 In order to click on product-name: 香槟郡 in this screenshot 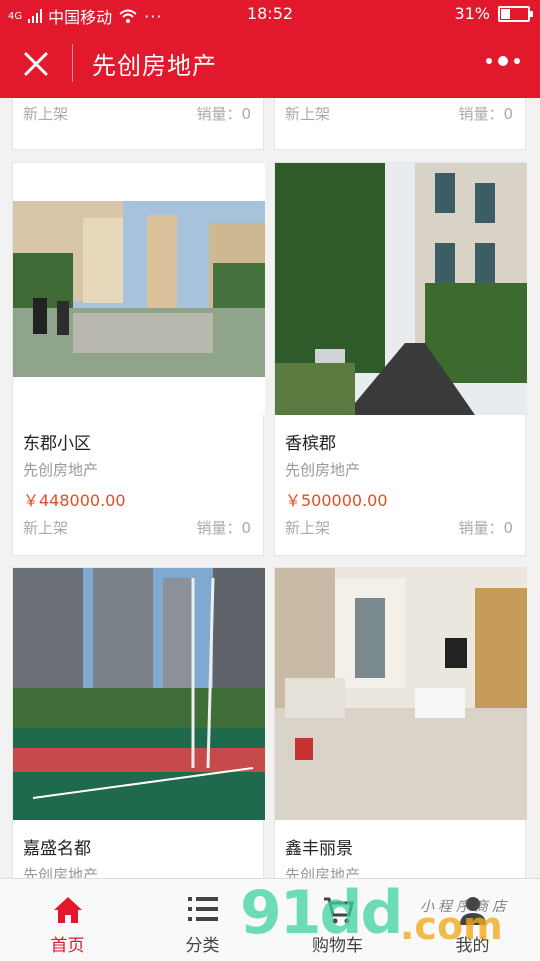, I will do `click(310, 444)`.